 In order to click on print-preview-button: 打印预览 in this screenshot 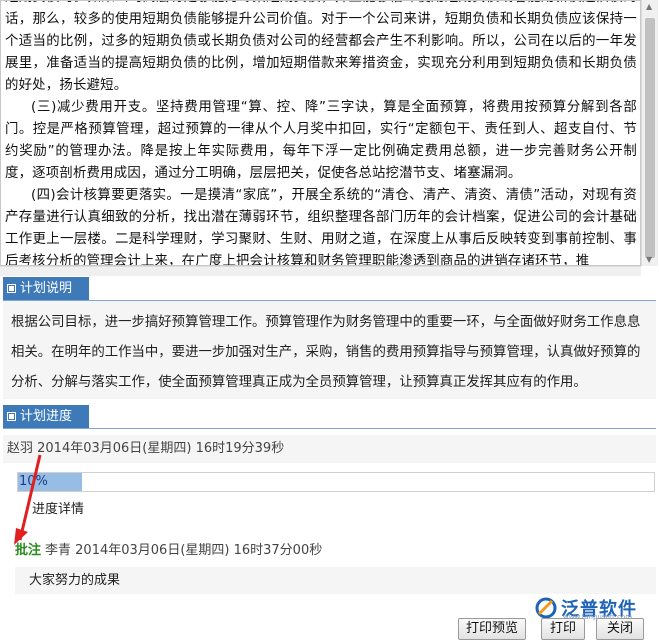, I will do `click(492, 629)`.